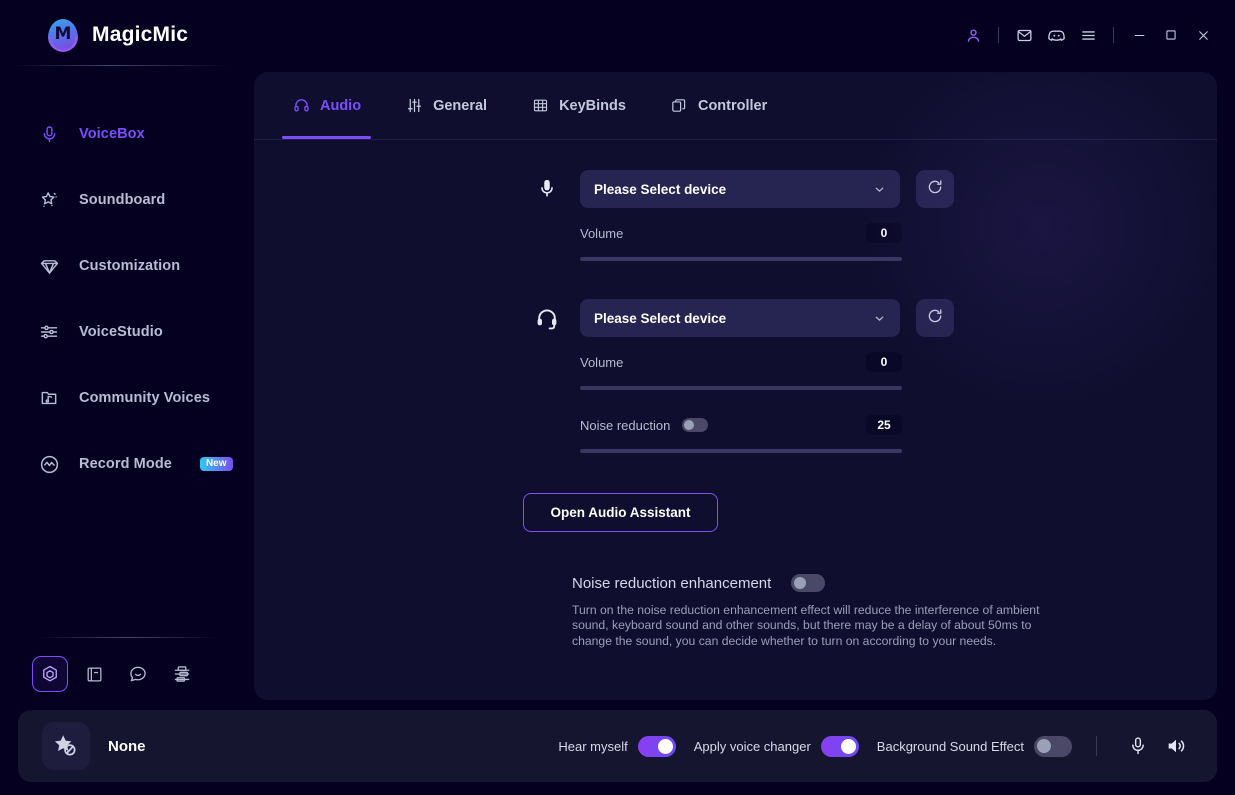 Image resolution: width=1235 pixels, height=795 pixels. What do you see at coordinates (578, 370) in the screenshot?
I see `output-volume-slider-block: Volume 0` at bounding box center [578, 370].